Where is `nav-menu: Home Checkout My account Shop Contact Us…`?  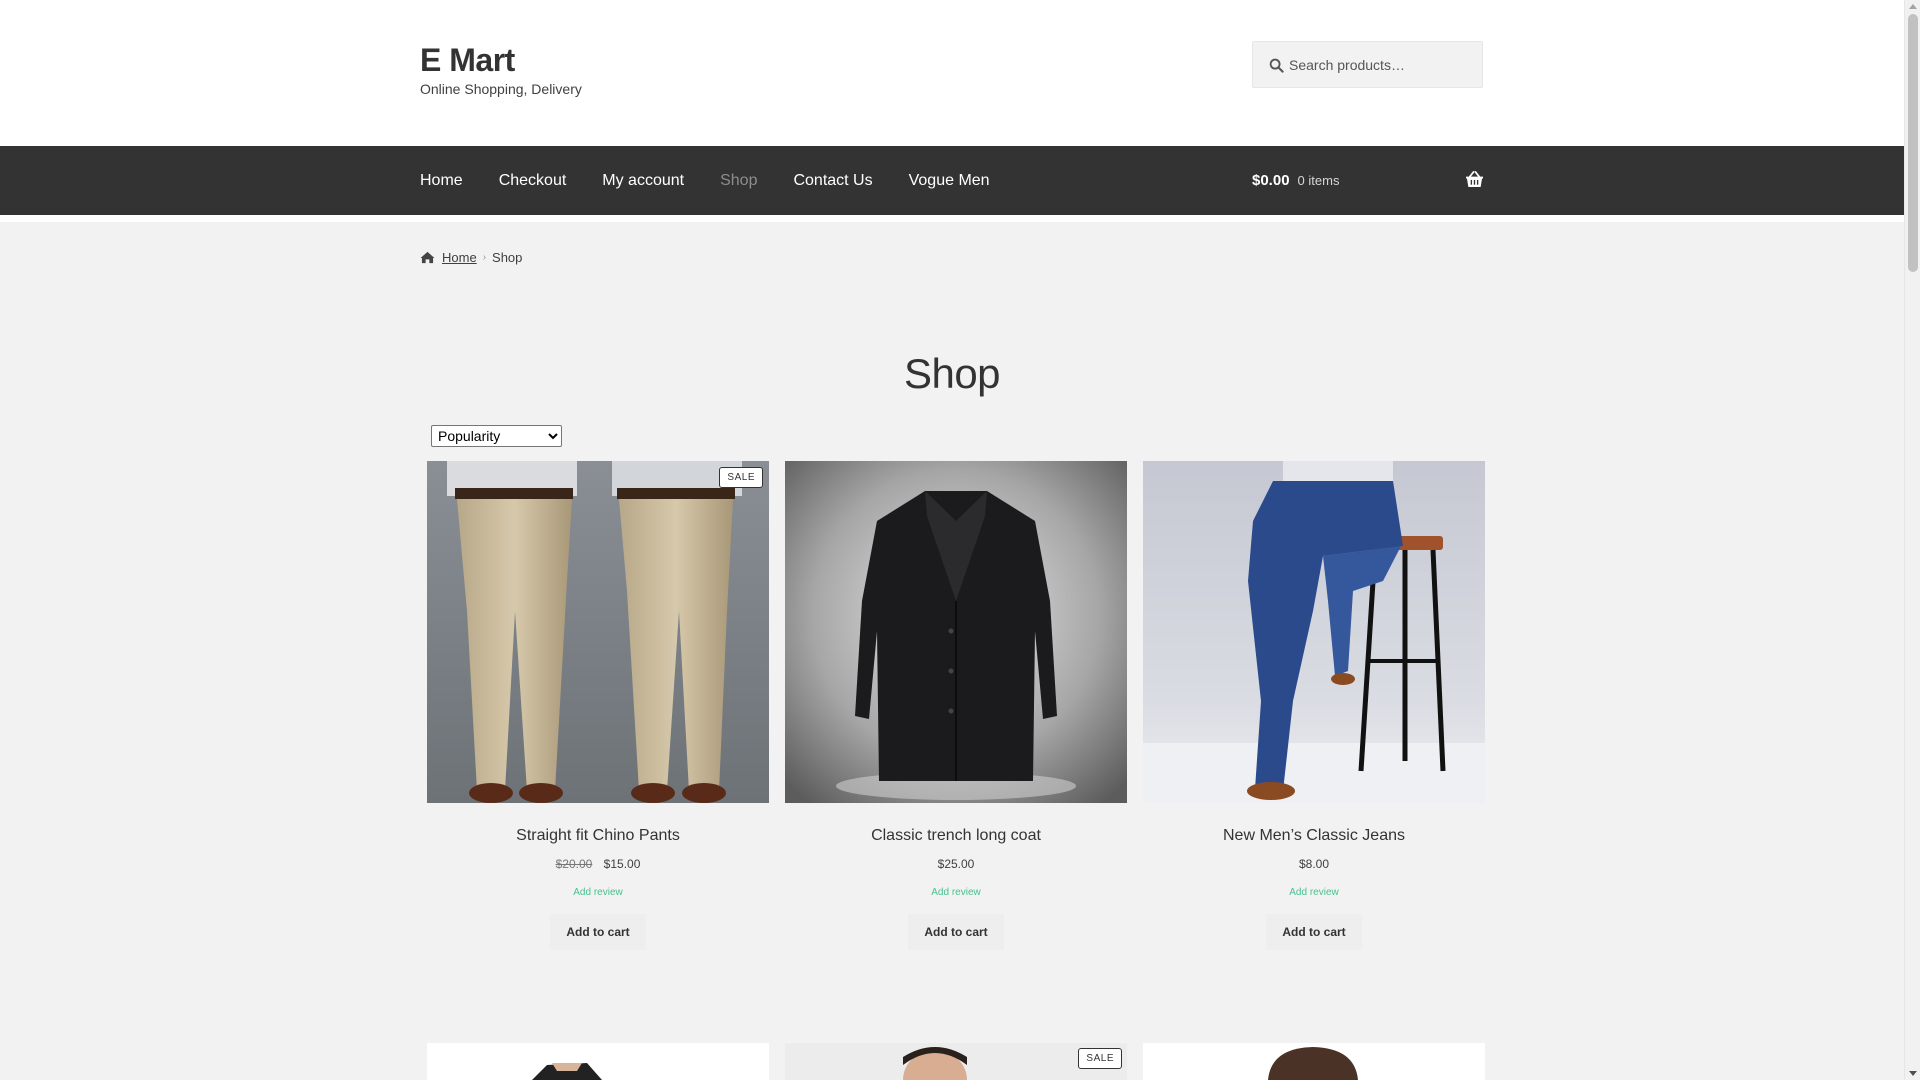 nav-menu: Home Checkout My account Shop Contact Us… is located at coordinates (723, 180).